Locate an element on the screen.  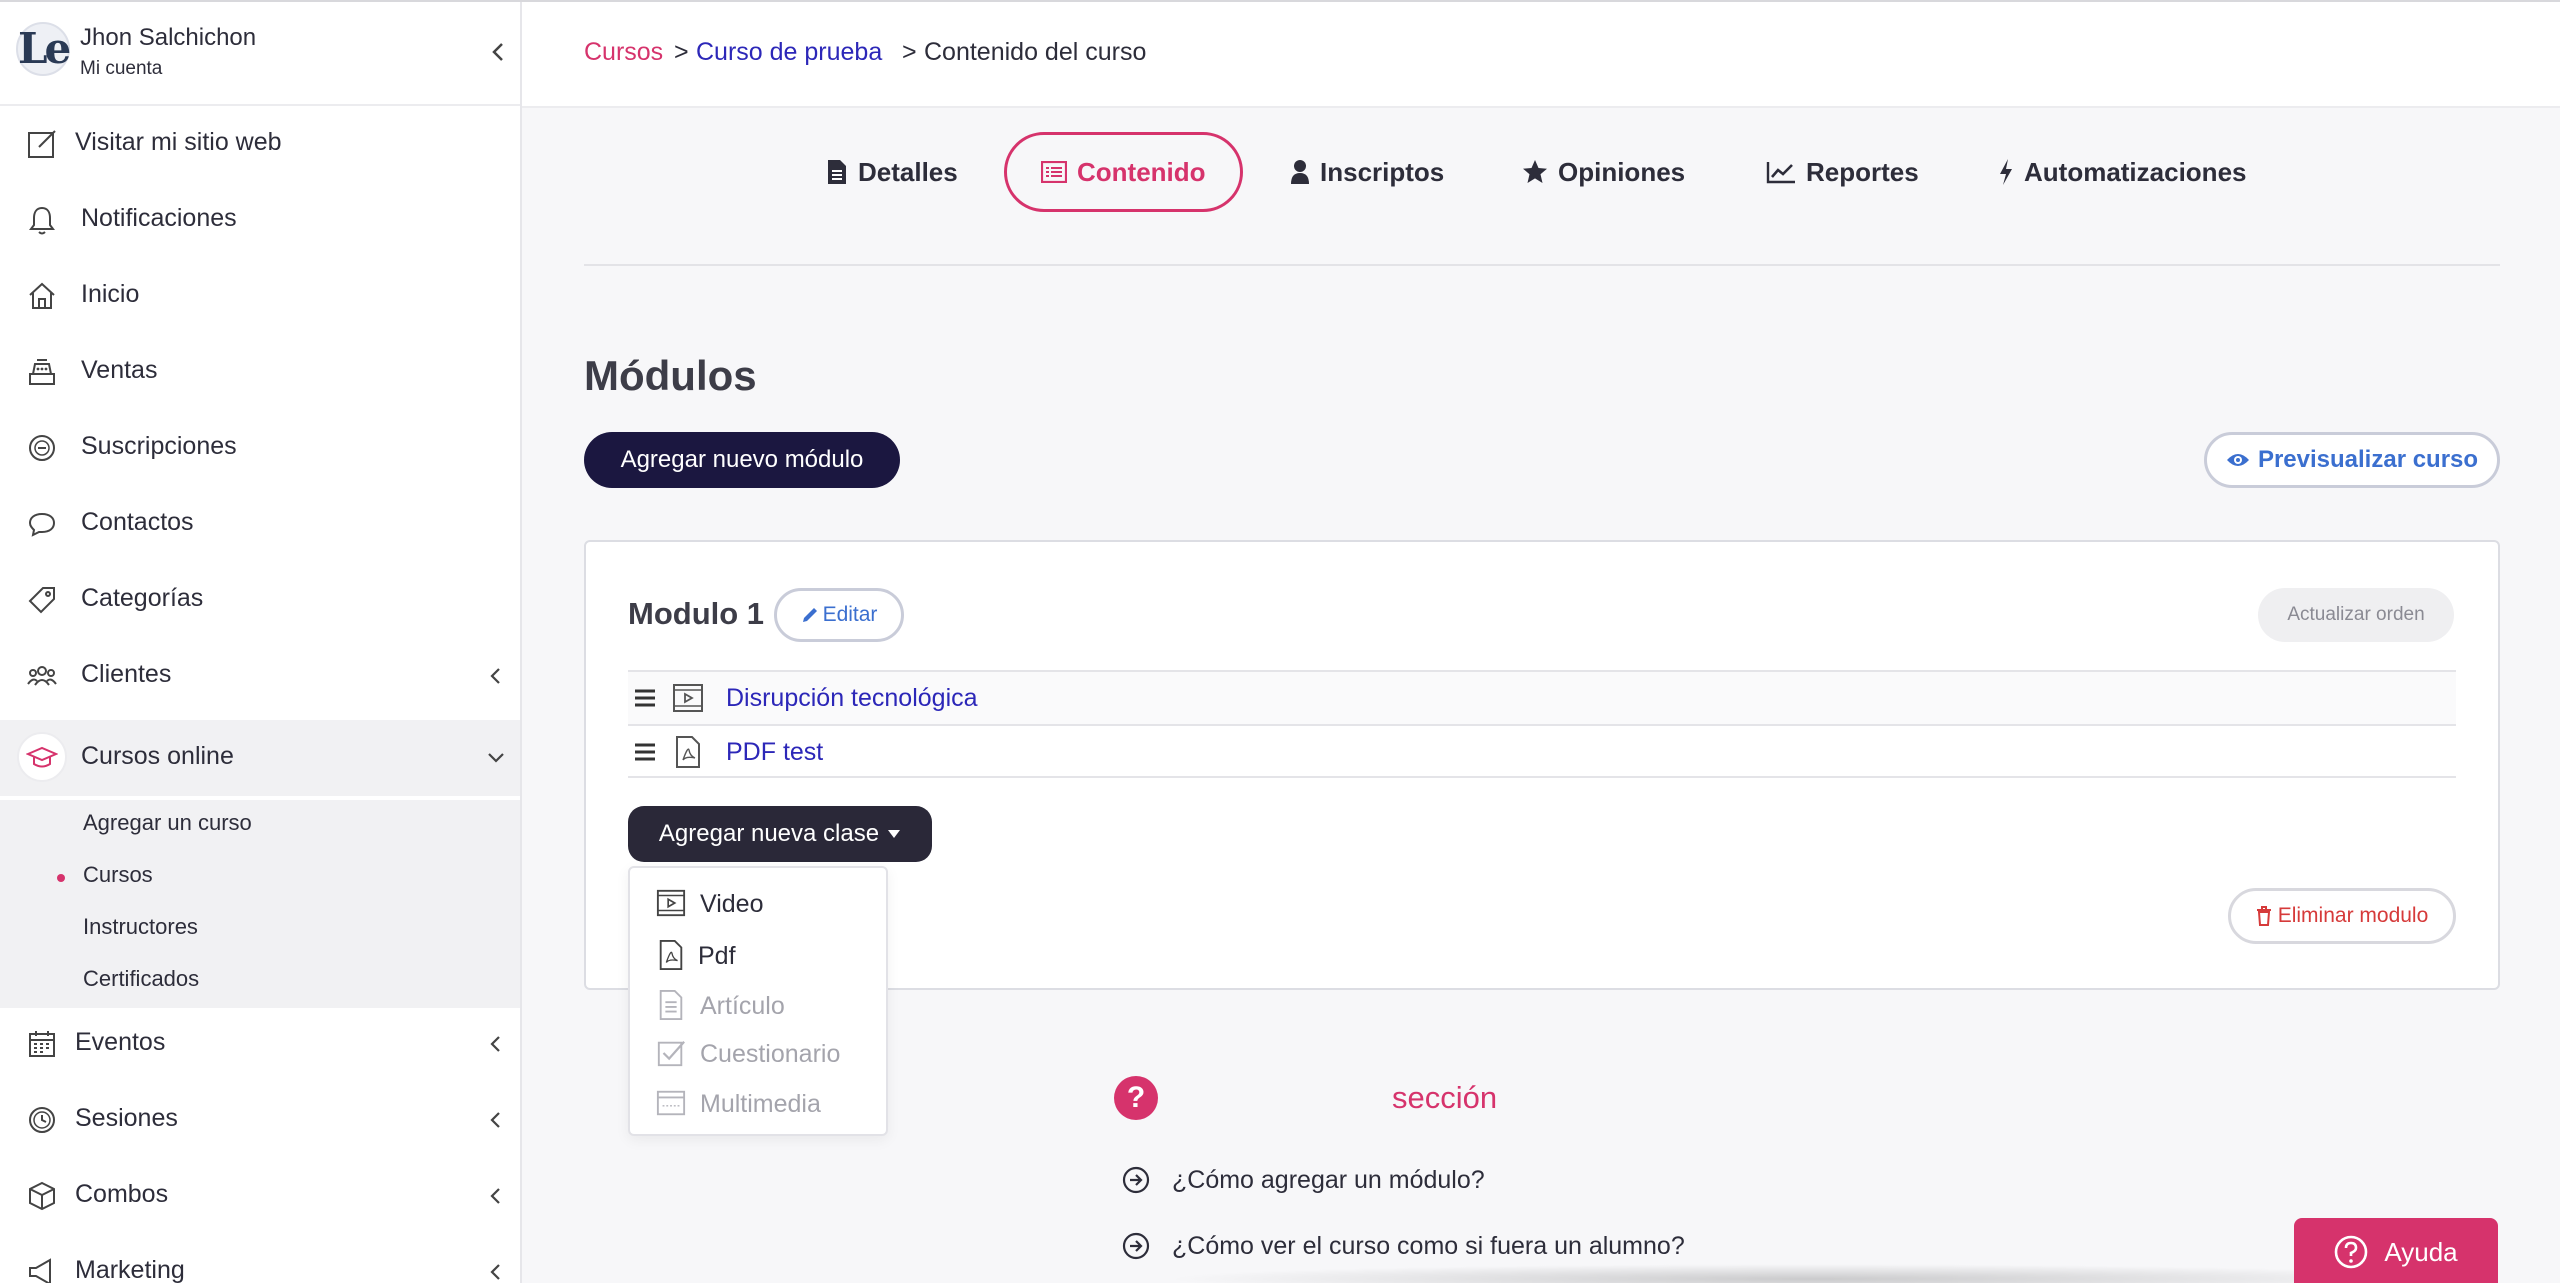
submenu-cursos is located at coordinates (260, 904).